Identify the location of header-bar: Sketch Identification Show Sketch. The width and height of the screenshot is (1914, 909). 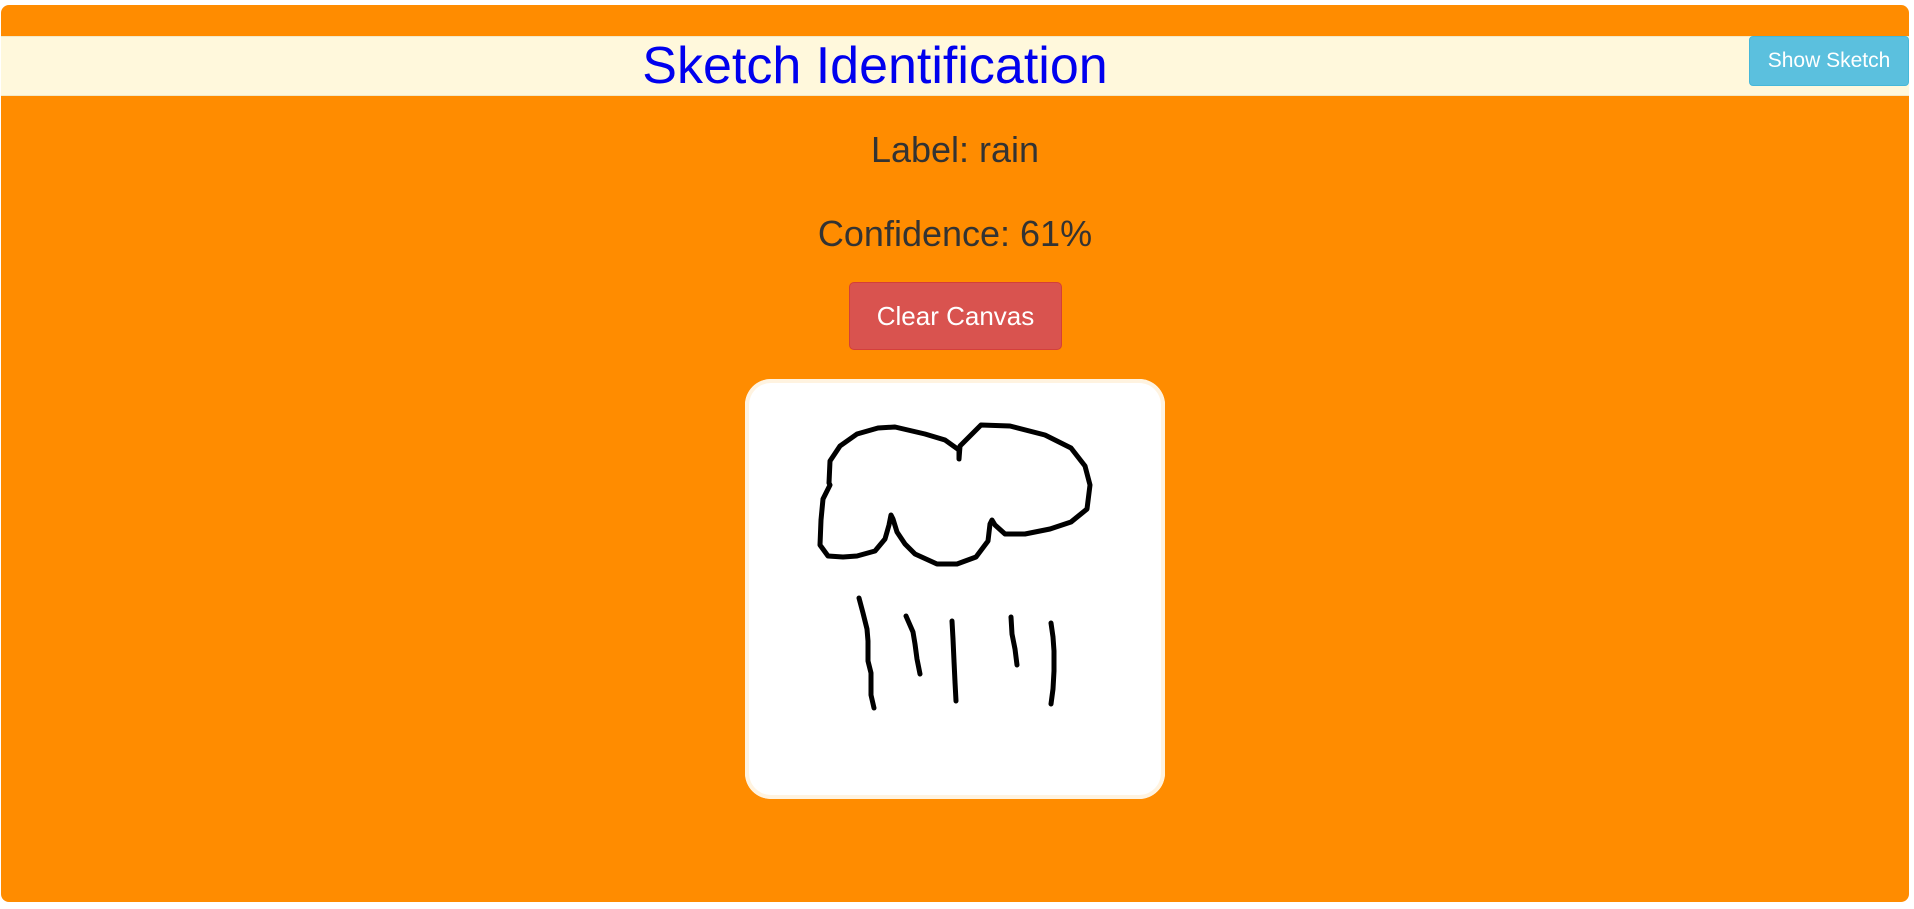
(955, 66).